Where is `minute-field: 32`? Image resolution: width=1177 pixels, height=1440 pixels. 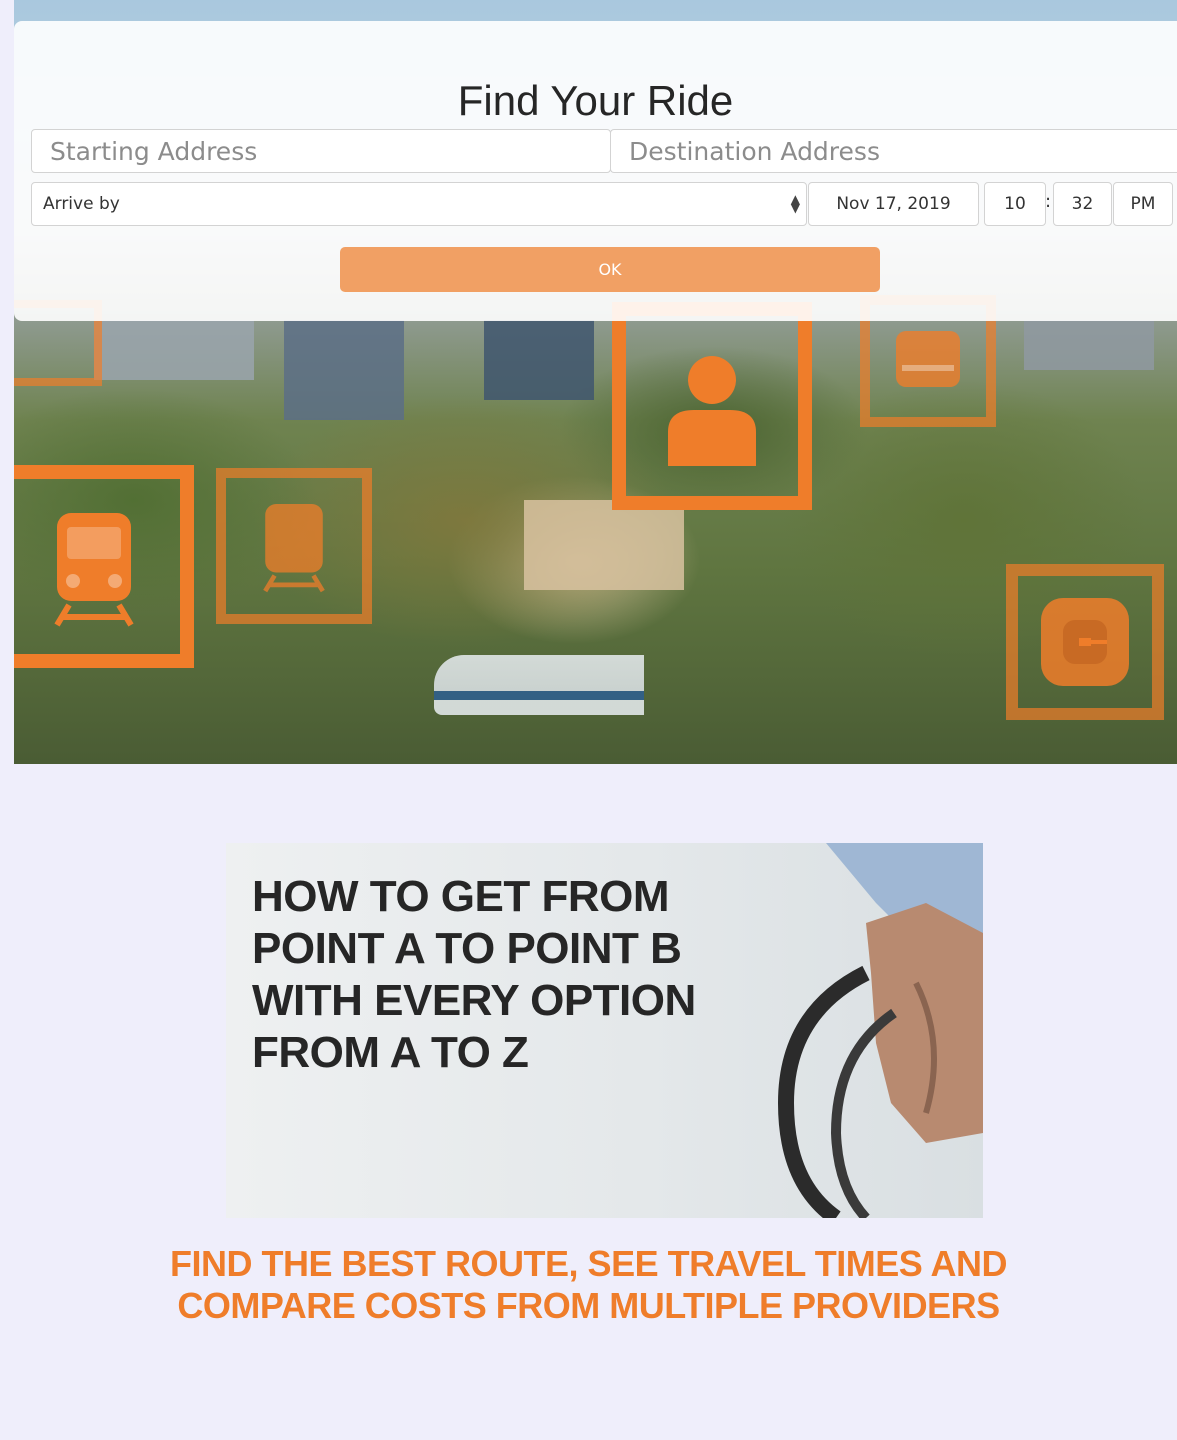
minute-field: 32 is located at coordinates (1082, 204).